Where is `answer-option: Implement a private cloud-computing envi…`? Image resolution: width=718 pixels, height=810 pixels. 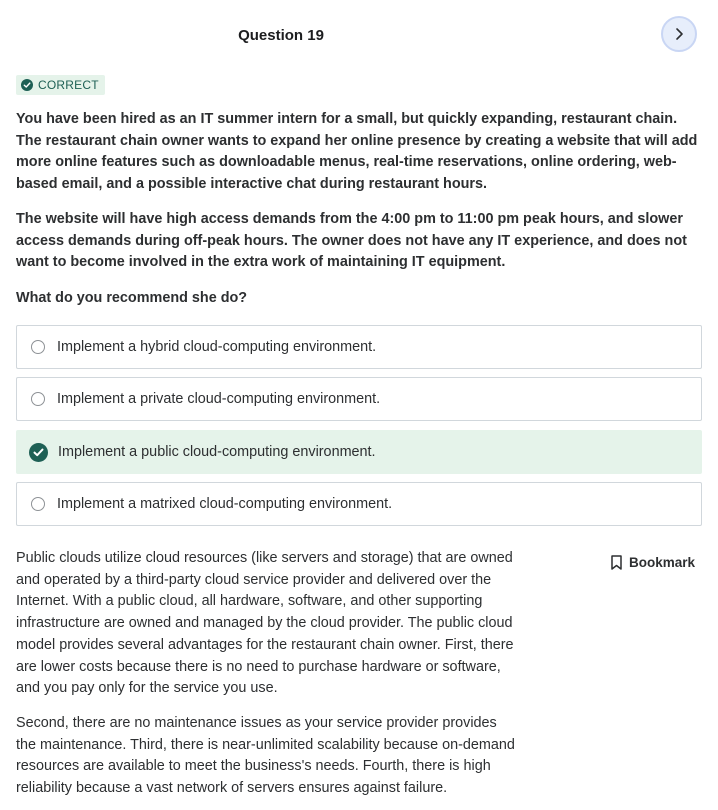 answer-option: Implement a private cloud-computing envi… is located at coordinates (359, 399).